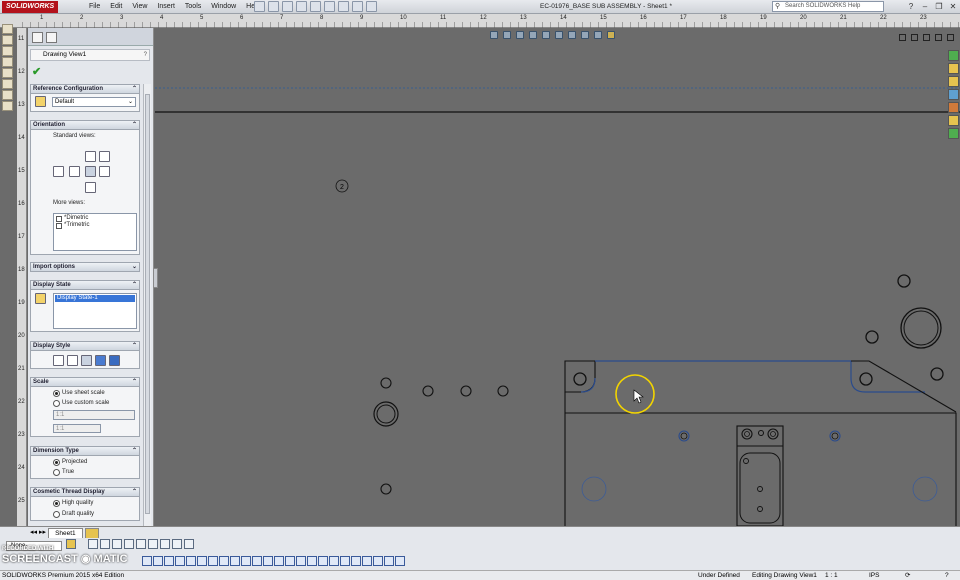  I want to click on restore-button: ❐, so click(939, 7).